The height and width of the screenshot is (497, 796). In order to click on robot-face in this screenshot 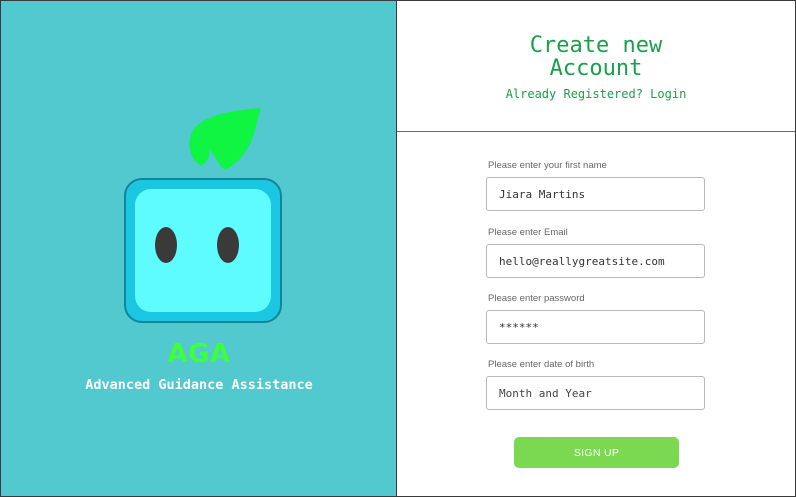, I will do `click(203, 250)`.